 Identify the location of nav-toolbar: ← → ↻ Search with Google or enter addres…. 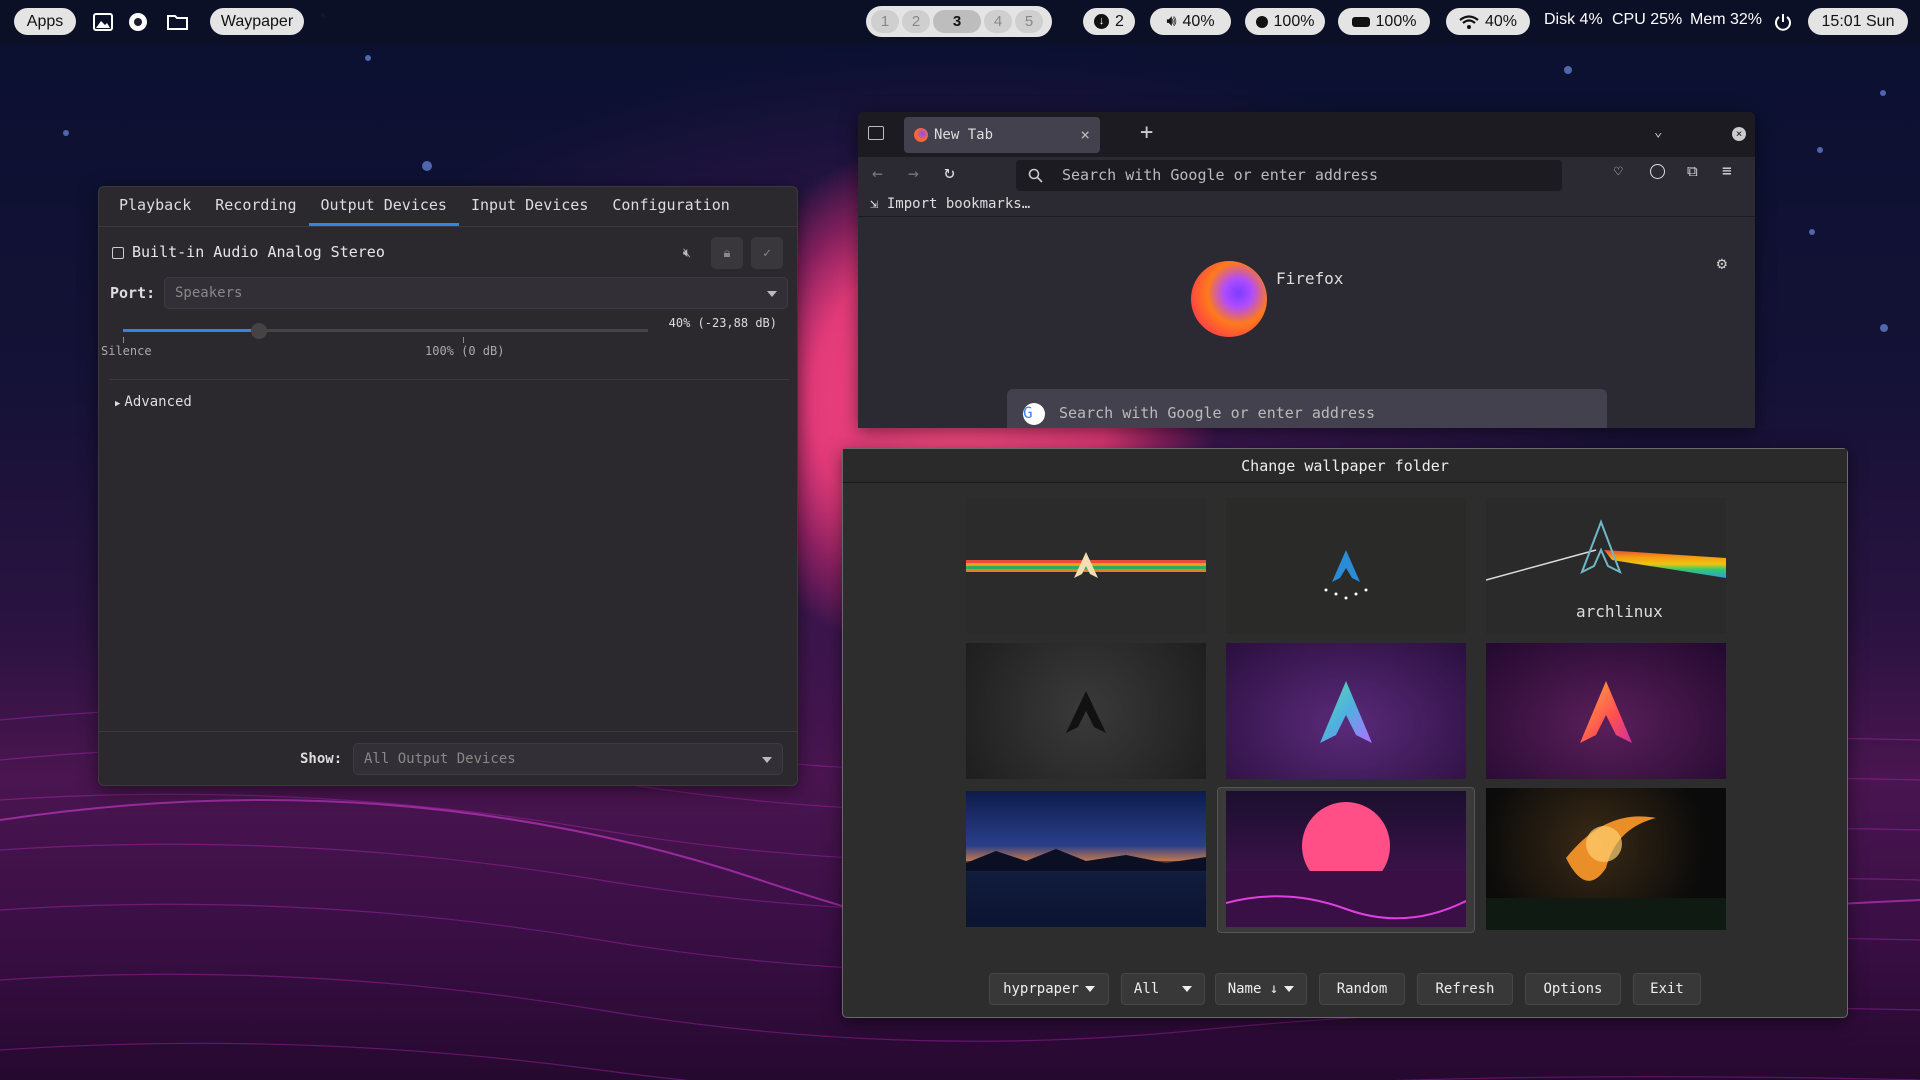
(1306, 175).